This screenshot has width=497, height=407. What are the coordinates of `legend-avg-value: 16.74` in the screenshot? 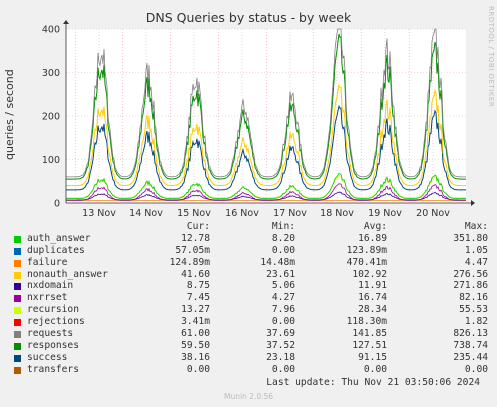 It's located at (372, 298).